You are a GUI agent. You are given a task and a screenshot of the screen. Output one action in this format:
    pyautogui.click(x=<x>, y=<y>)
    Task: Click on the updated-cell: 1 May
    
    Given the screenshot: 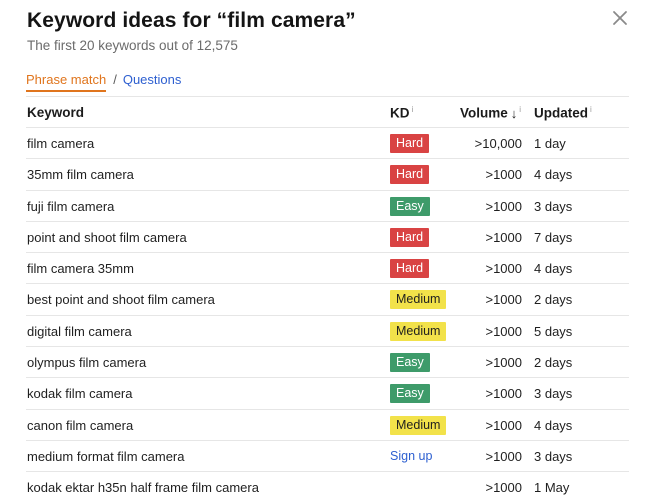 What is the action you would take?
    pyautogui.click(x=552, y=488)
    